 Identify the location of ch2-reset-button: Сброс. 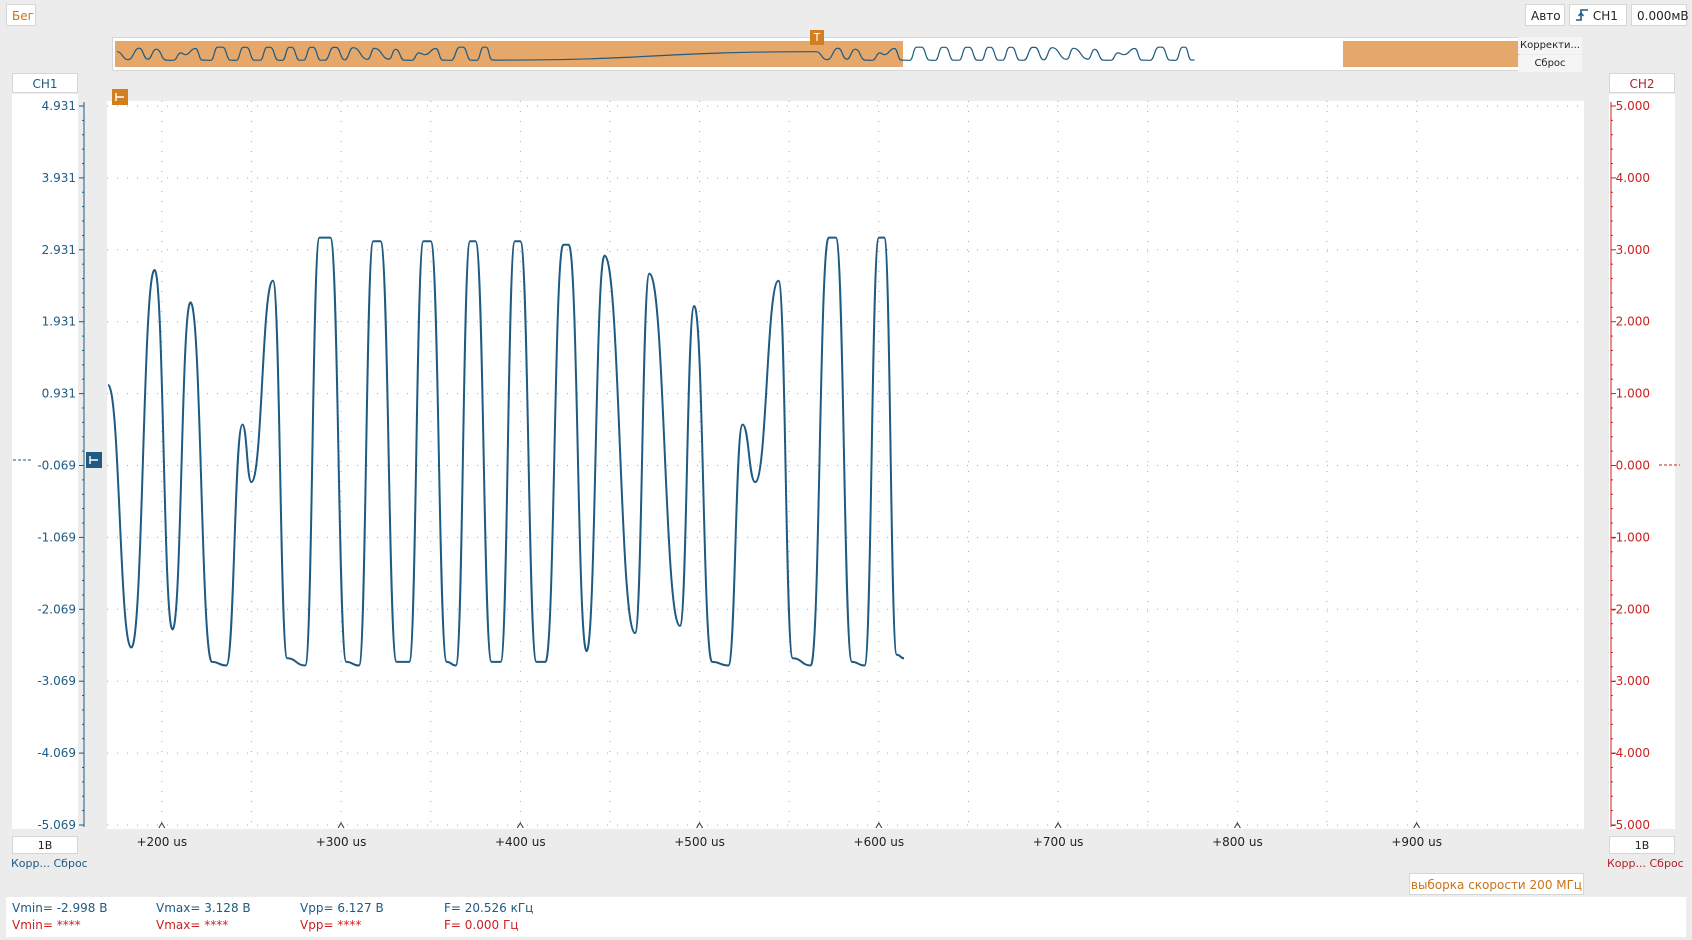
(1667, 863).